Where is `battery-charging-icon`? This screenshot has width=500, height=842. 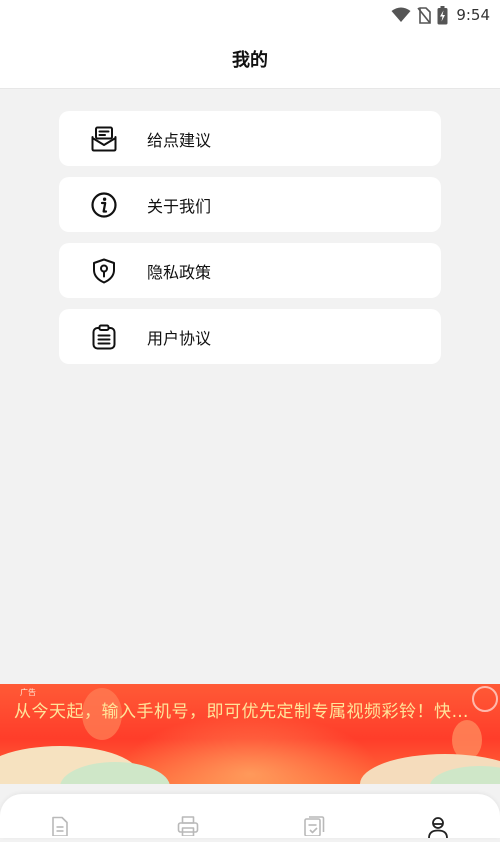 battery-charging-icon is located at coordinates (442, 15).